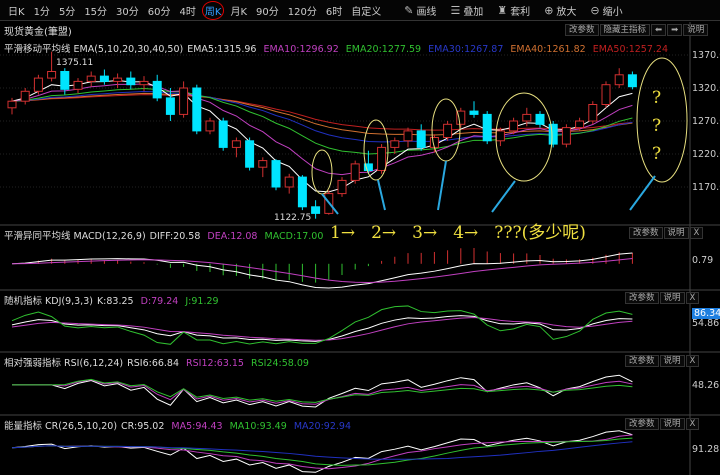  What do you see at coordinates (294, 236) in the screenshot?
I see `macd-value: MACD:17.00` at bounding box center [294, 236].